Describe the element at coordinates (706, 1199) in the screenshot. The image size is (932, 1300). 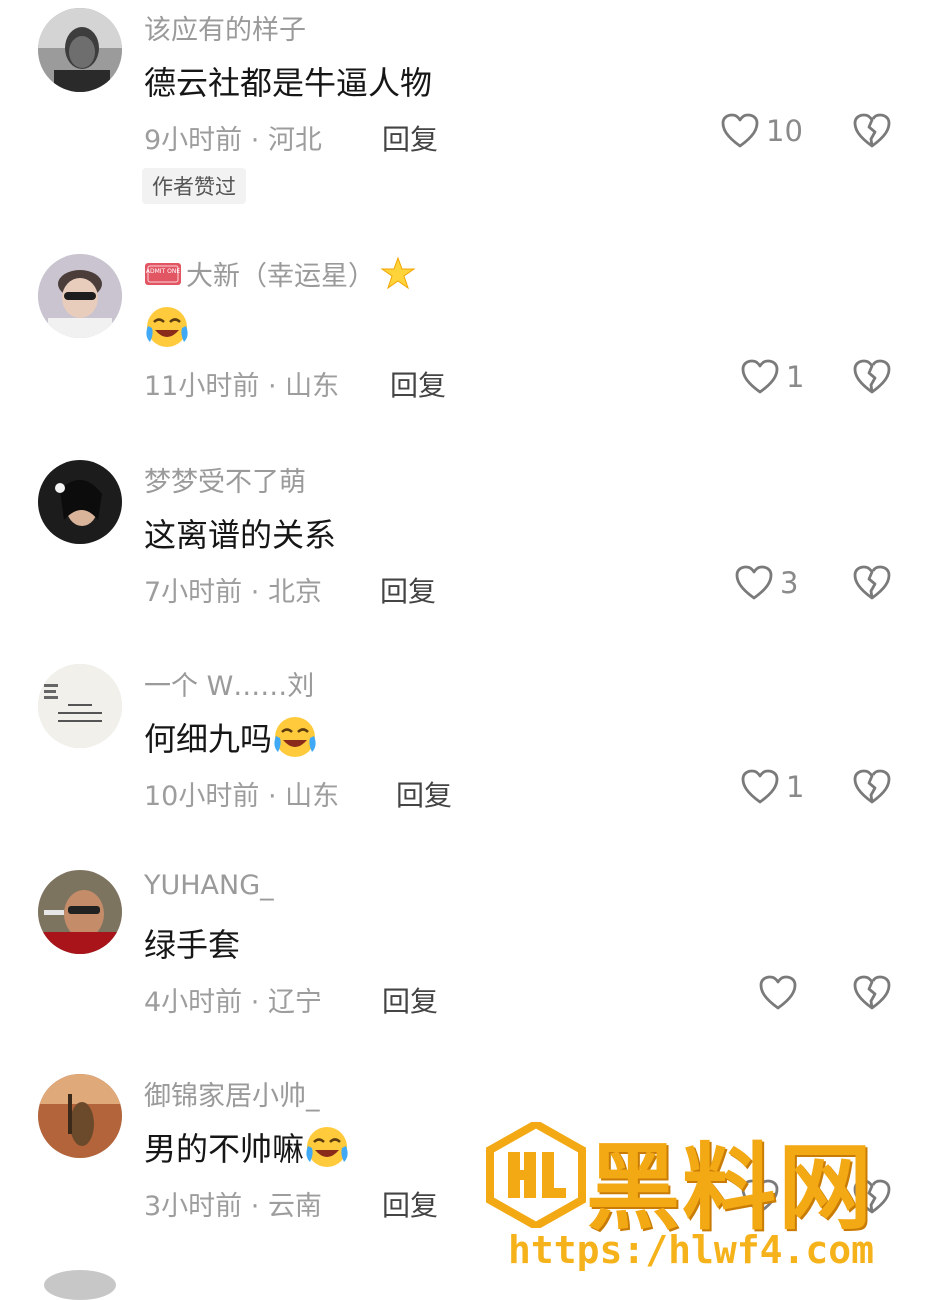
I see `watermark: 黑料网 https:/hlwf4.com` at that location.